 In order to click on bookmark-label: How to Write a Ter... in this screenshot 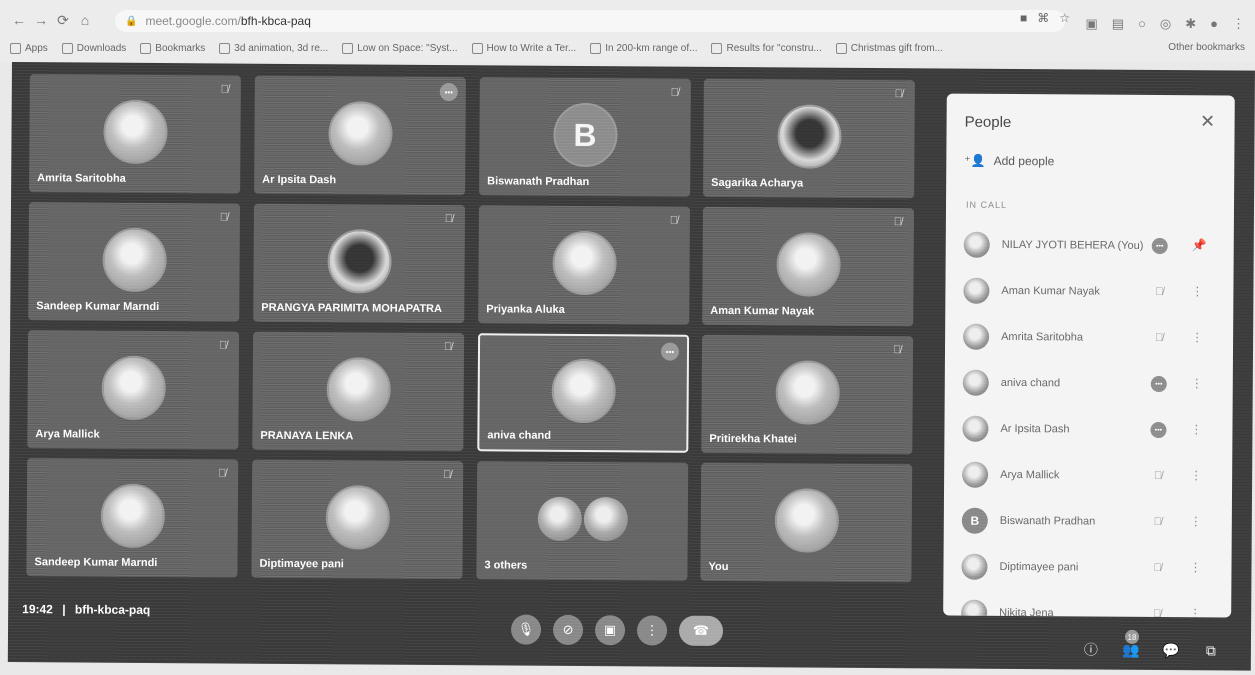, I will do `click(531, 48)`.